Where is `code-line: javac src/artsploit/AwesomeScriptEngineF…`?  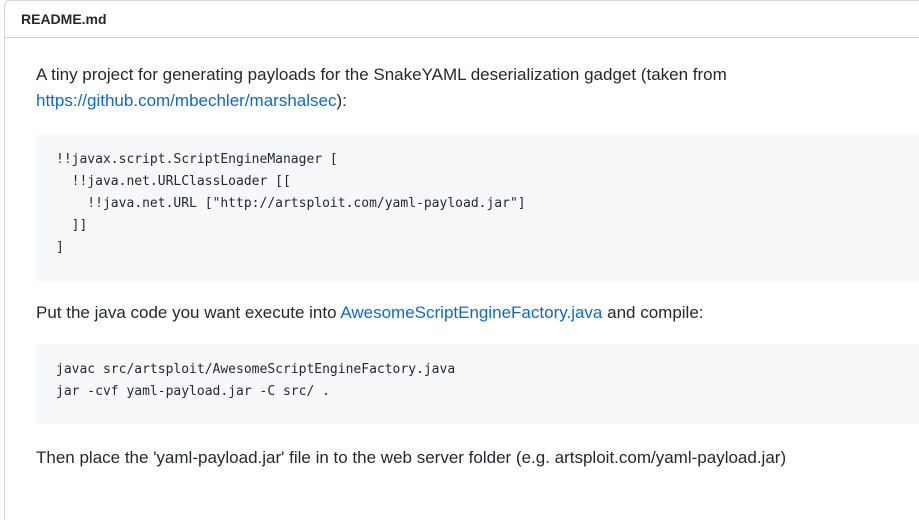 code-line: javac src/artsploit/AwesomeScriptEngineF… is located at coordinates (256, 369).